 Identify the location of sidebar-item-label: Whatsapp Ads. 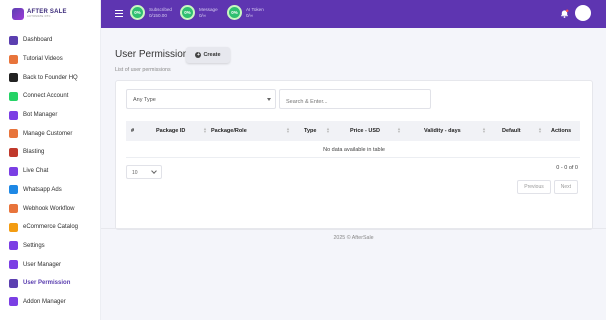
(42, 189).